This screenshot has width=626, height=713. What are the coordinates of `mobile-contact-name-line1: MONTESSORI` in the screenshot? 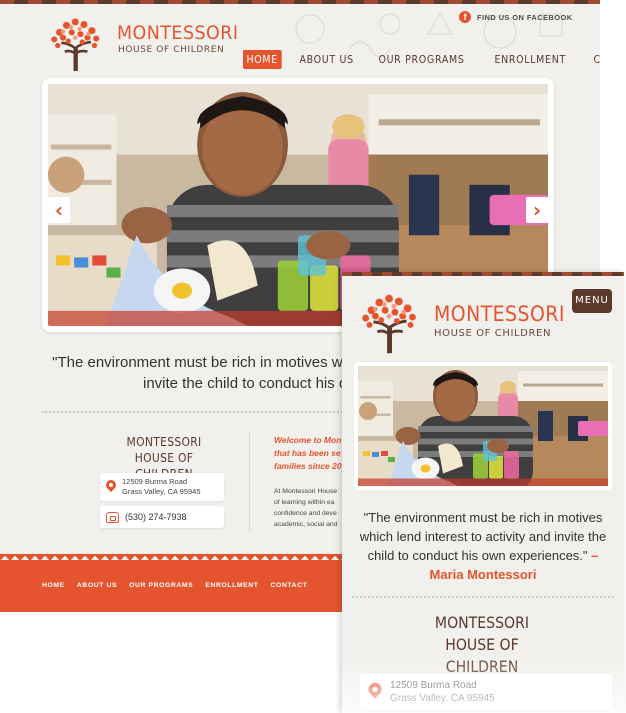 It's located at (482, 622).